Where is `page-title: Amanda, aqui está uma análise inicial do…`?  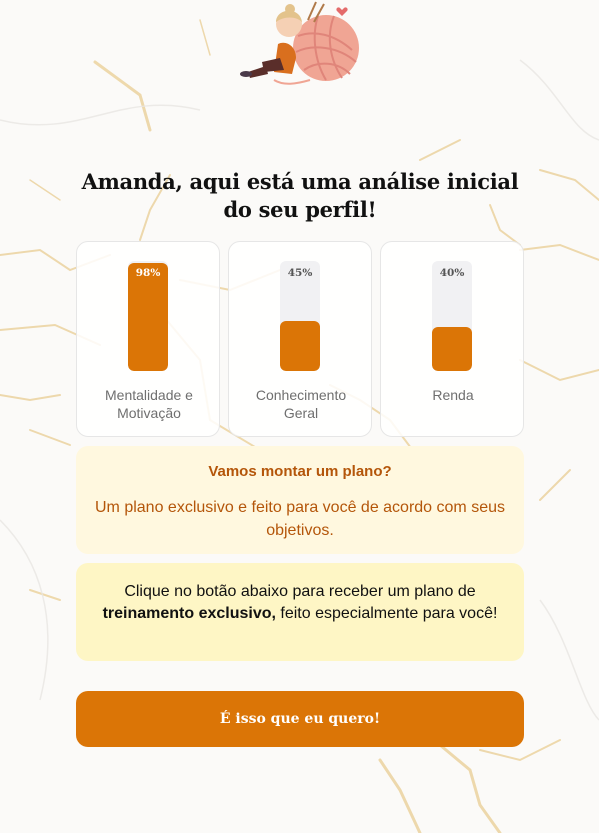 page-title: Amanda, aqui está uma análise inicial do… is located at coordinates (300, 196).